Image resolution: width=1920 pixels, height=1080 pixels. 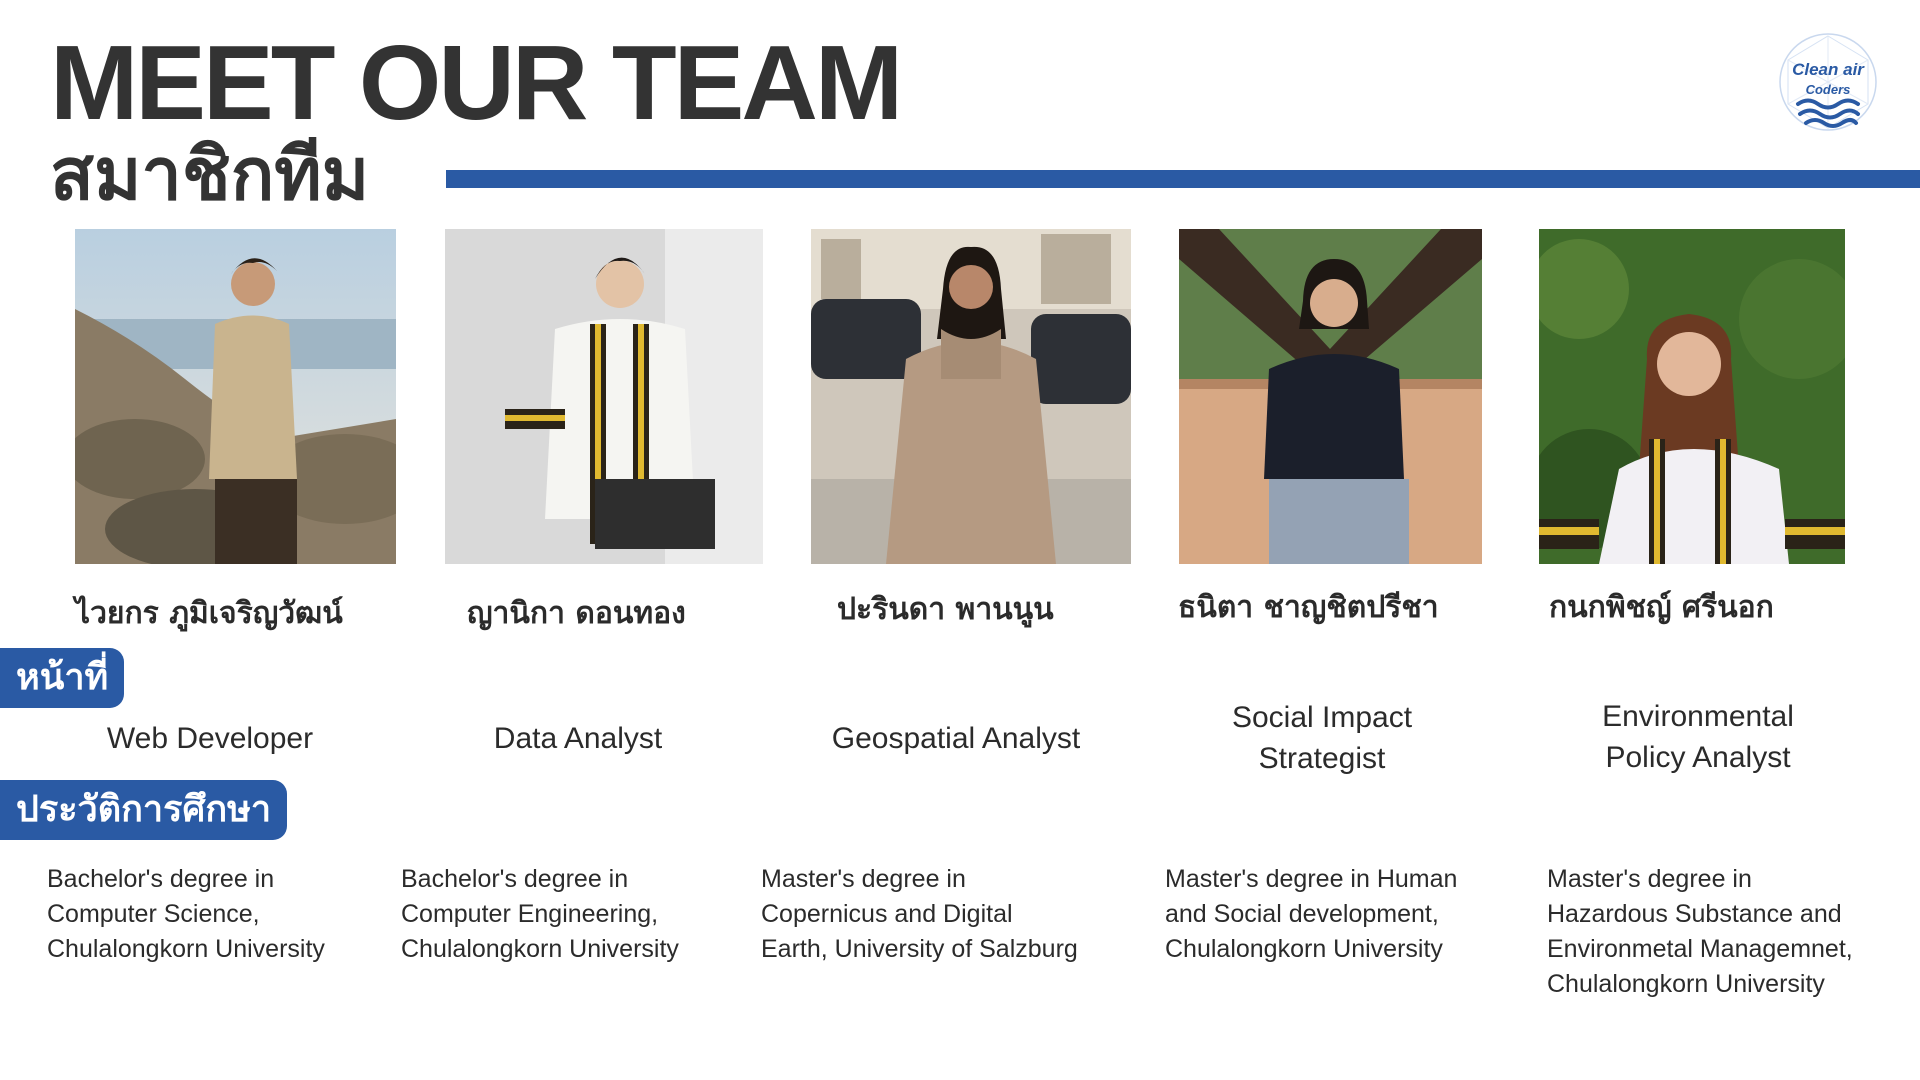 I want to click on page-subtitle-thai: สมาชิกทีม, so click(x=210, y=174).